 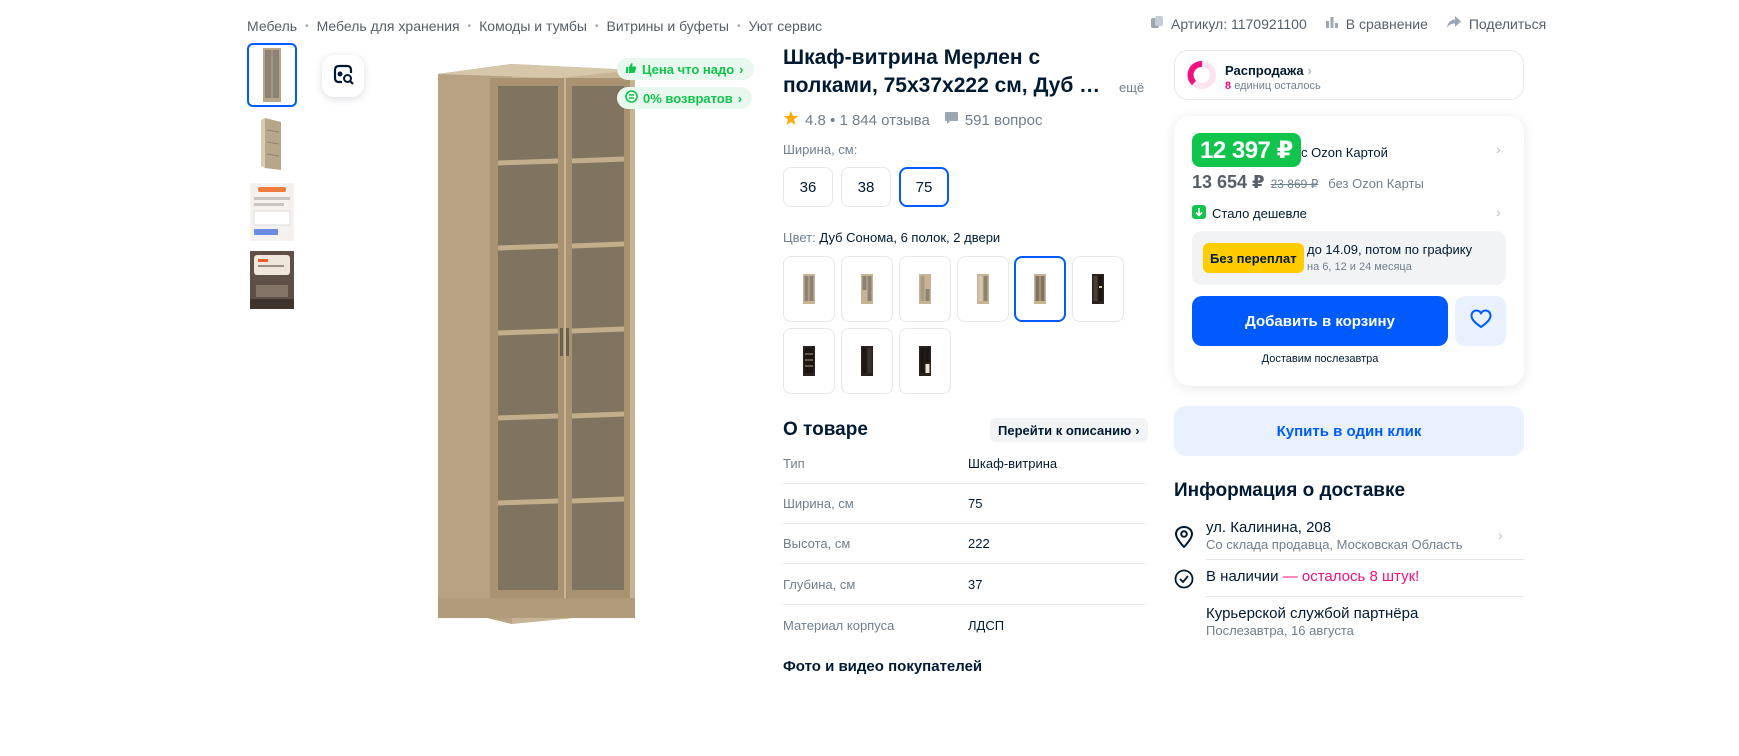 I want to click on color-label: Цвет:, so click(x=799, y=237).